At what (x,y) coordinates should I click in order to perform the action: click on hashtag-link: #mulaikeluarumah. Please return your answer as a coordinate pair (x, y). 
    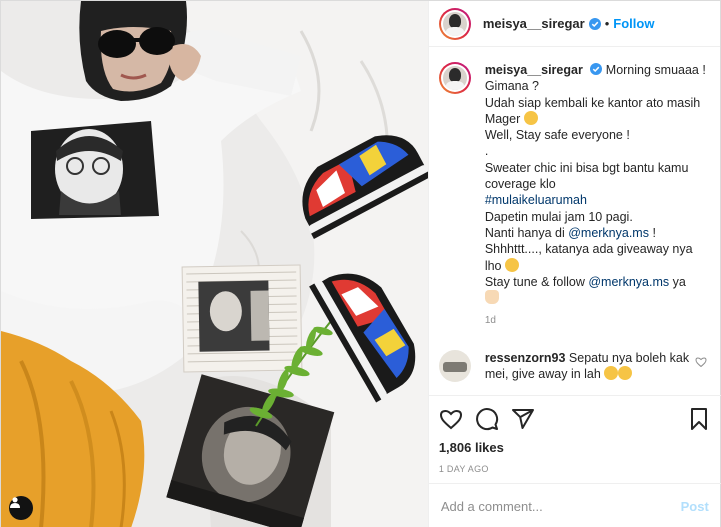
    Looking at the image, I should click on (596, 200).